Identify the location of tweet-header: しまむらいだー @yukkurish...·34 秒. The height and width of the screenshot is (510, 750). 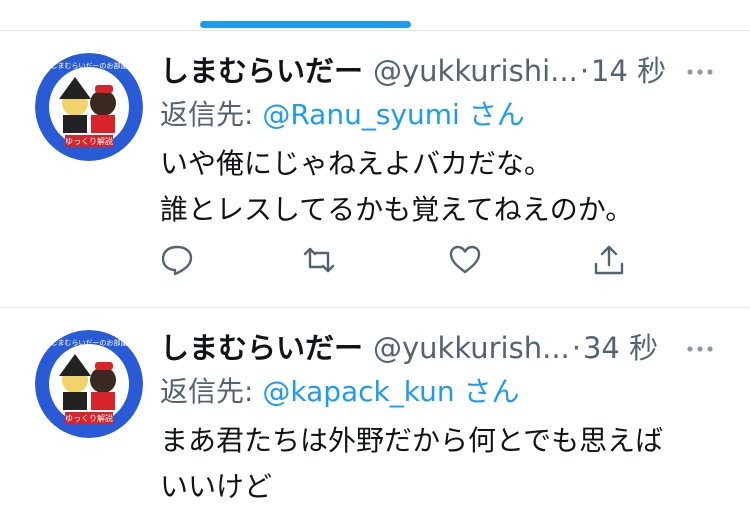
(440, 348).